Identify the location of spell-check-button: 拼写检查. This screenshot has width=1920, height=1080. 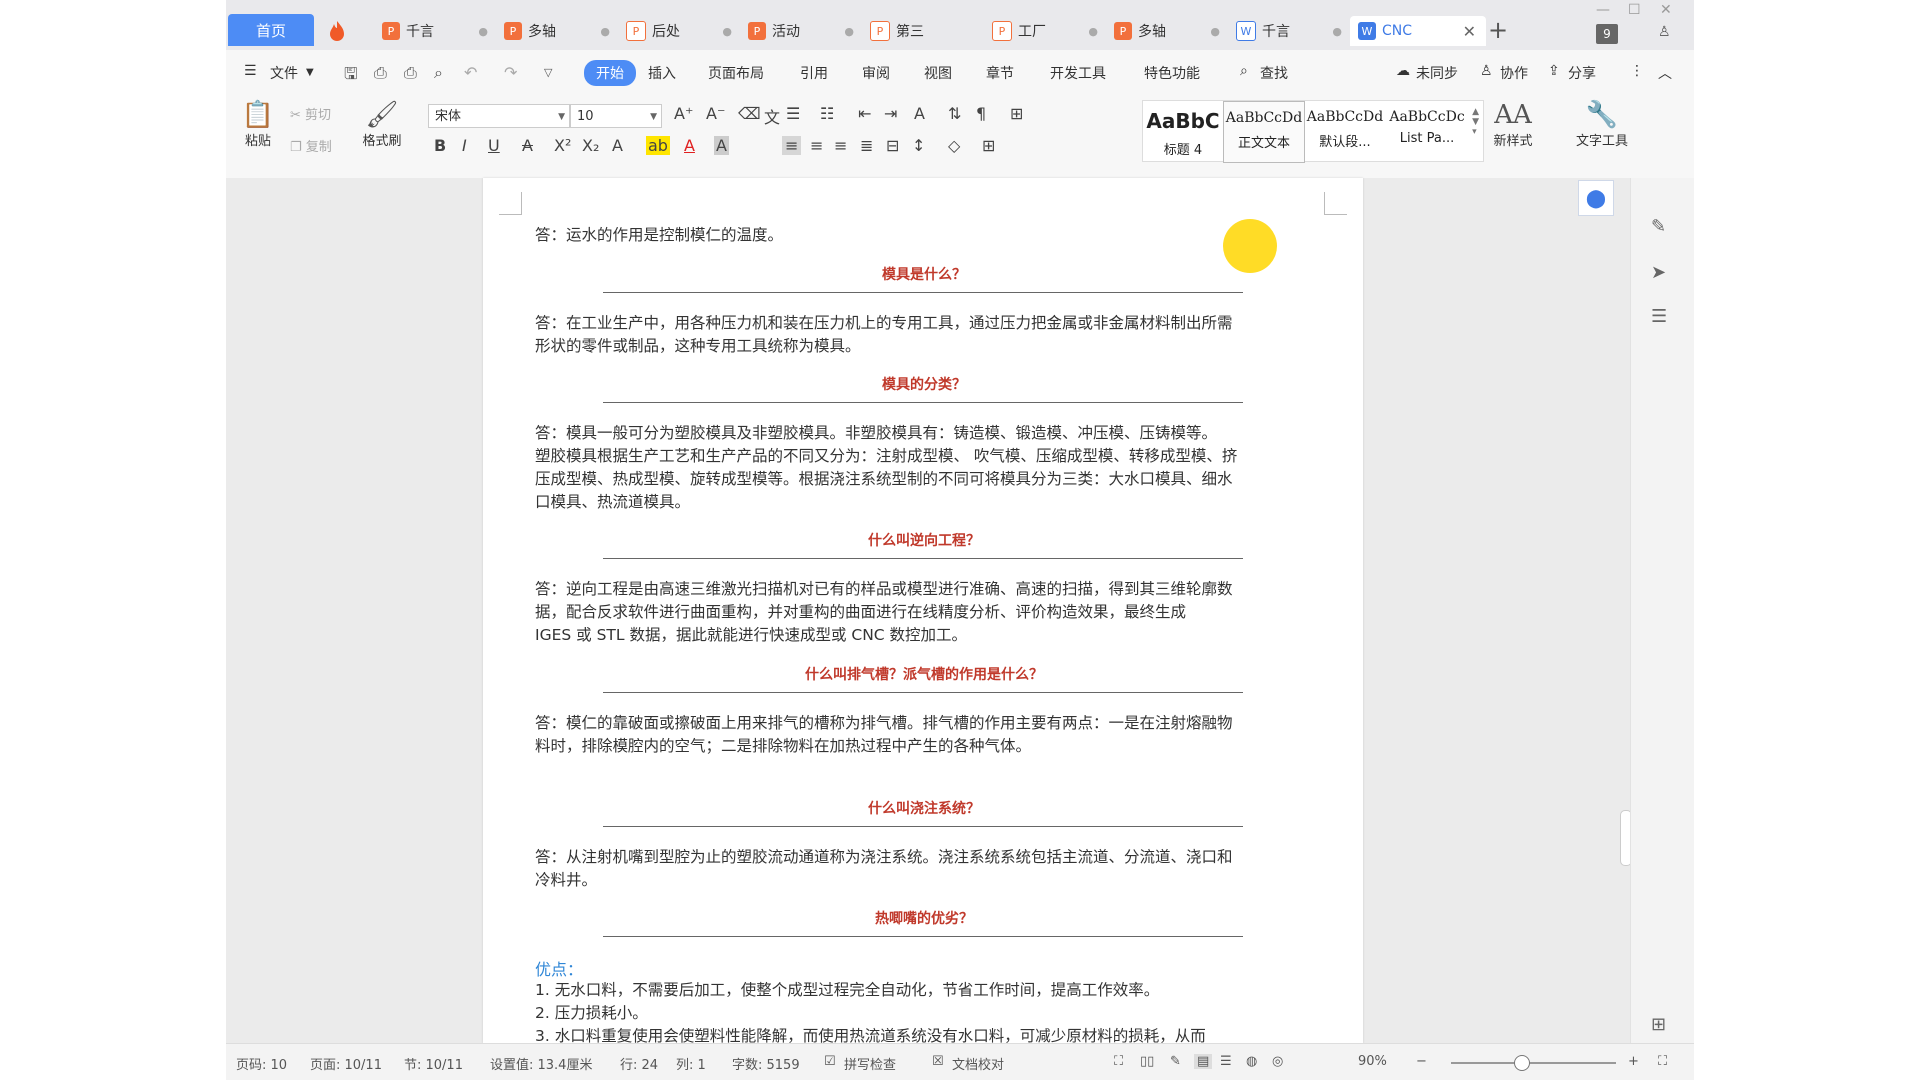
(870, 1063).